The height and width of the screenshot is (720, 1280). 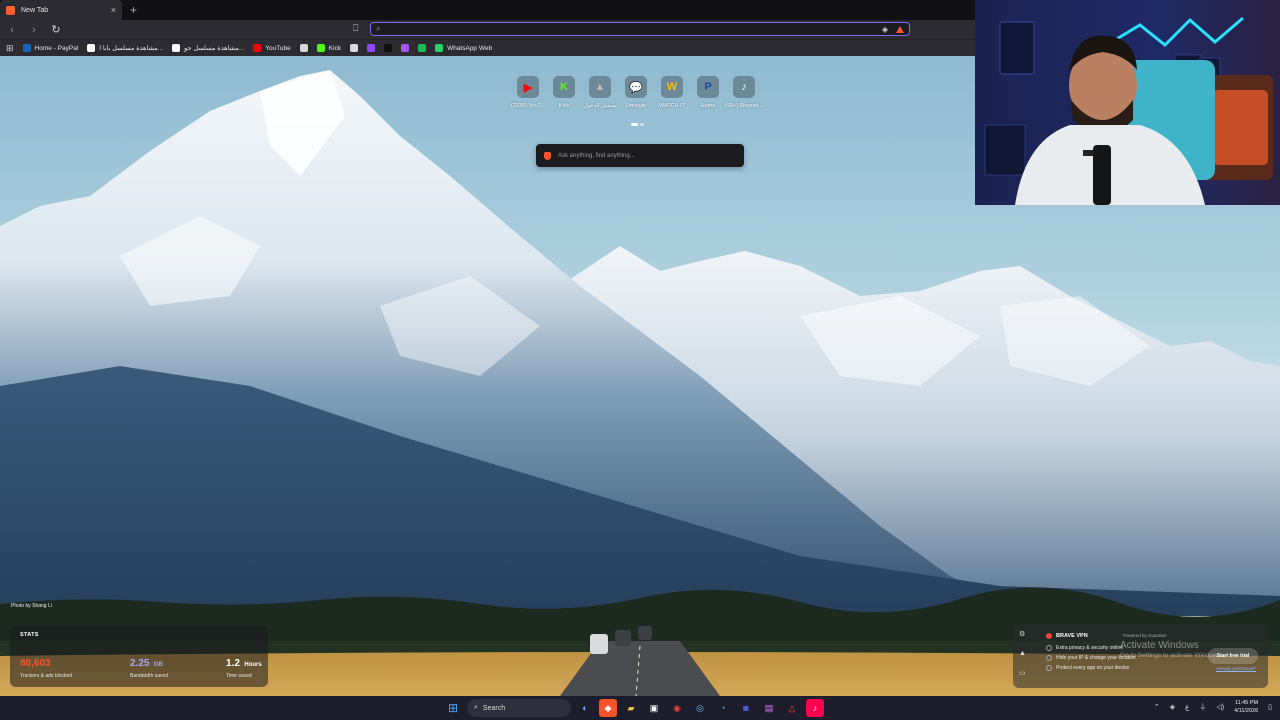 I want to click on time-stat: 1.2 Hours Time saved, so click(x=244, y=666).